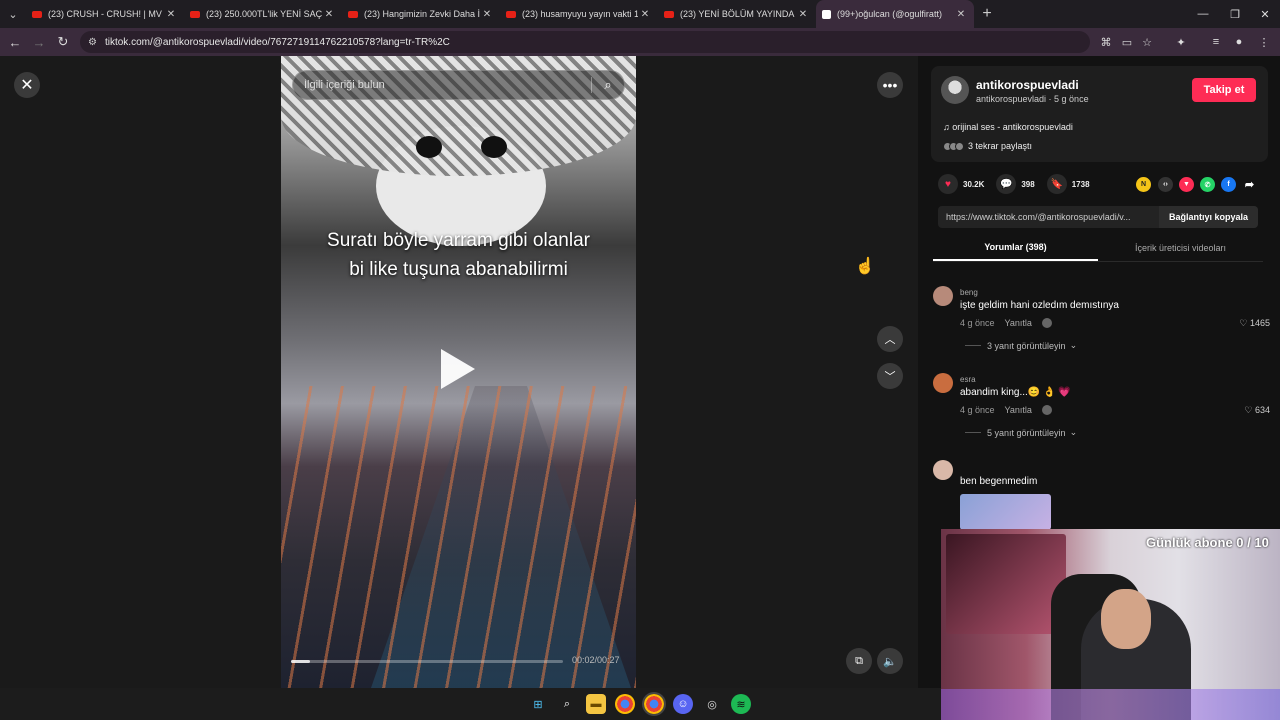 The image size is (1280, 720). Describe the element at coordinates (63, 42) in the screenshot. I see `reload-icon: ↻` at that location.